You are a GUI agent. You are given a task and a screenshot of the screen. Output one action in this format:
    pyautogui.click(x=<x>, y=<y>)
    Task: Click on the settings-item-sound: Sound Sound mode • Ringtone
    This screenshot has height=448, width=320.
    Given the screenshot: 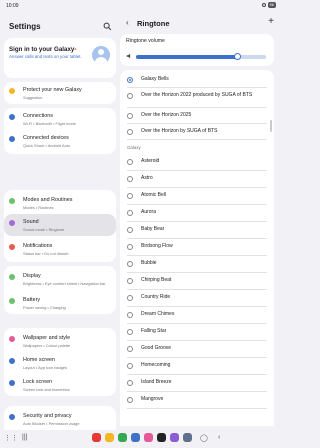 What is the action you would take?
    pyautogui.click(x=60, y=225)
    